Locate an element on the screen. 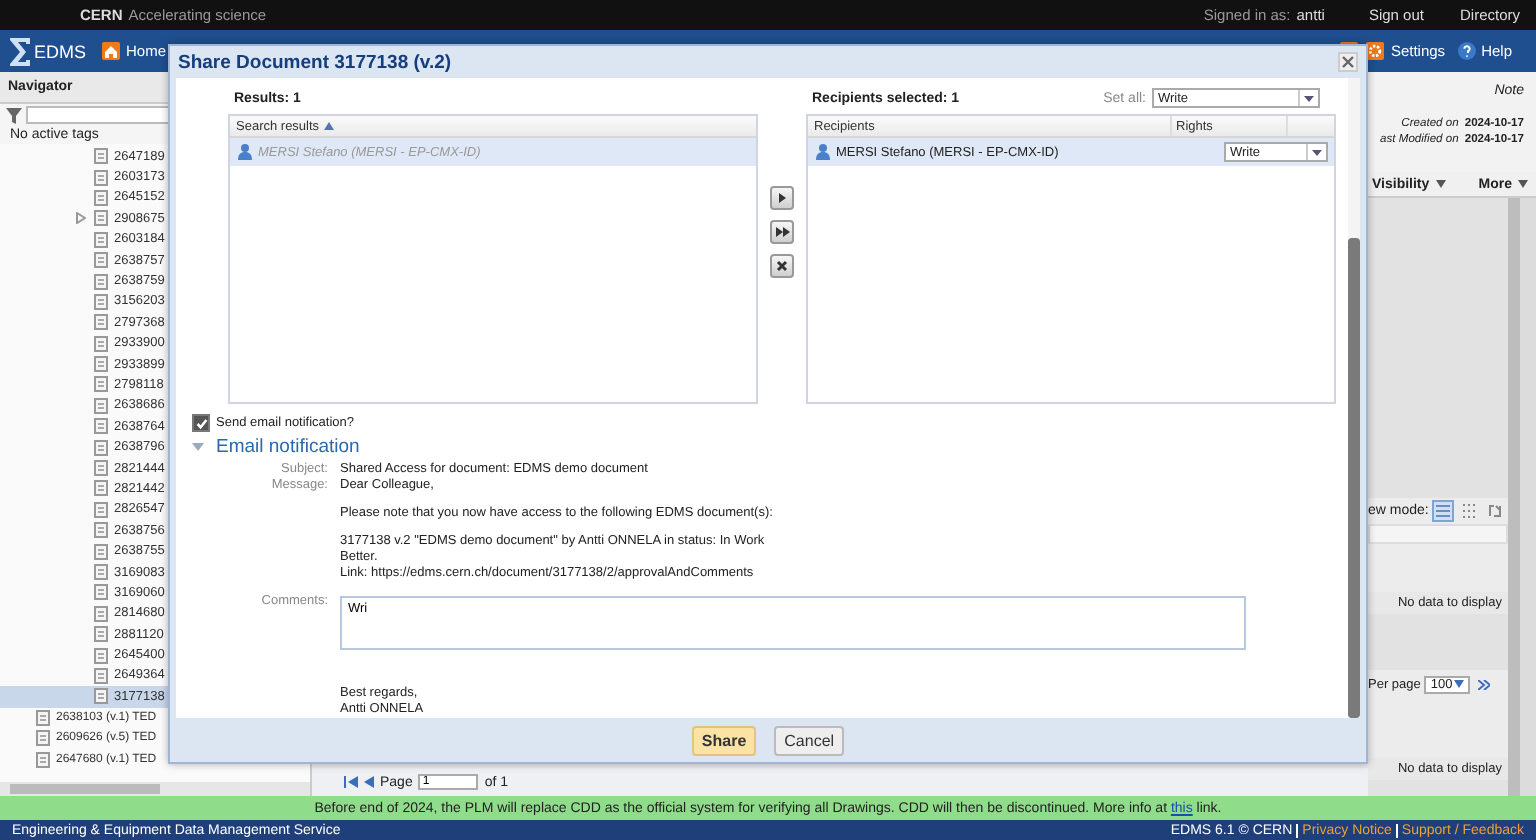 Image resolution: width=1536 pixels, height=840 pixels. remove-icon is located at coordinates (782, 266).